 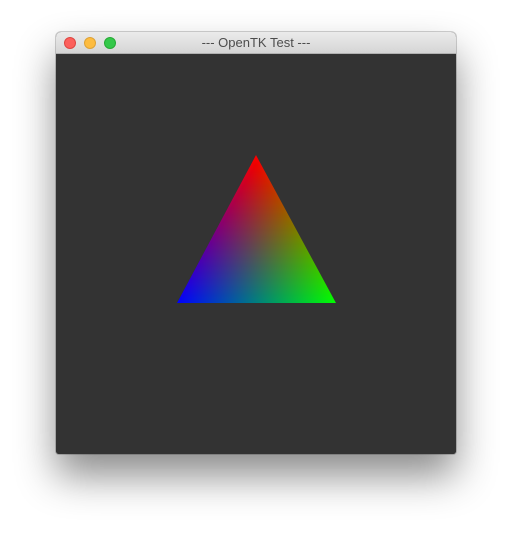 I want to click on window-title: --- OpenTK Test ---, so click(x=256, y=42).